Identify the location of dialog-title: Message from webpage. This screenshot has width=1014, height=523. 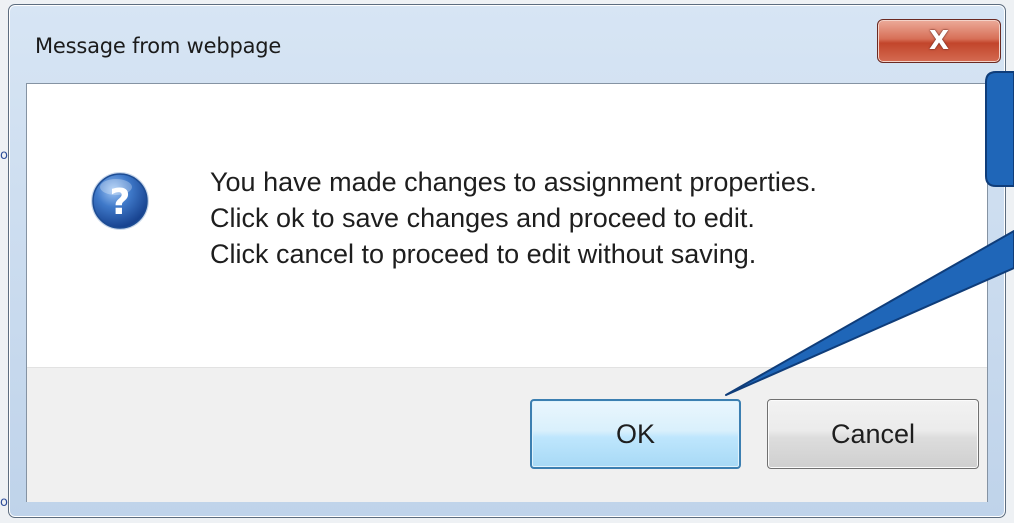
(158, 46).